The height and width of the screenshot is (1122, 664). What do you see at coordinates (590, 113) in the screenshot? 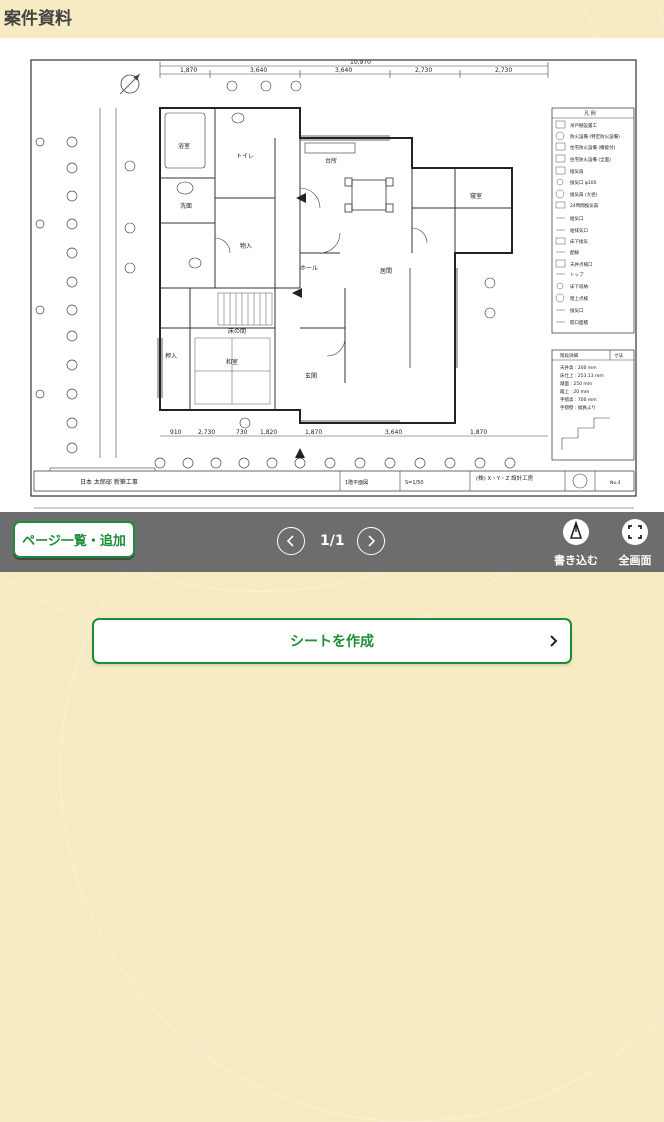
I see `legend-header: 凡 例` at bounding box center [590, 113].